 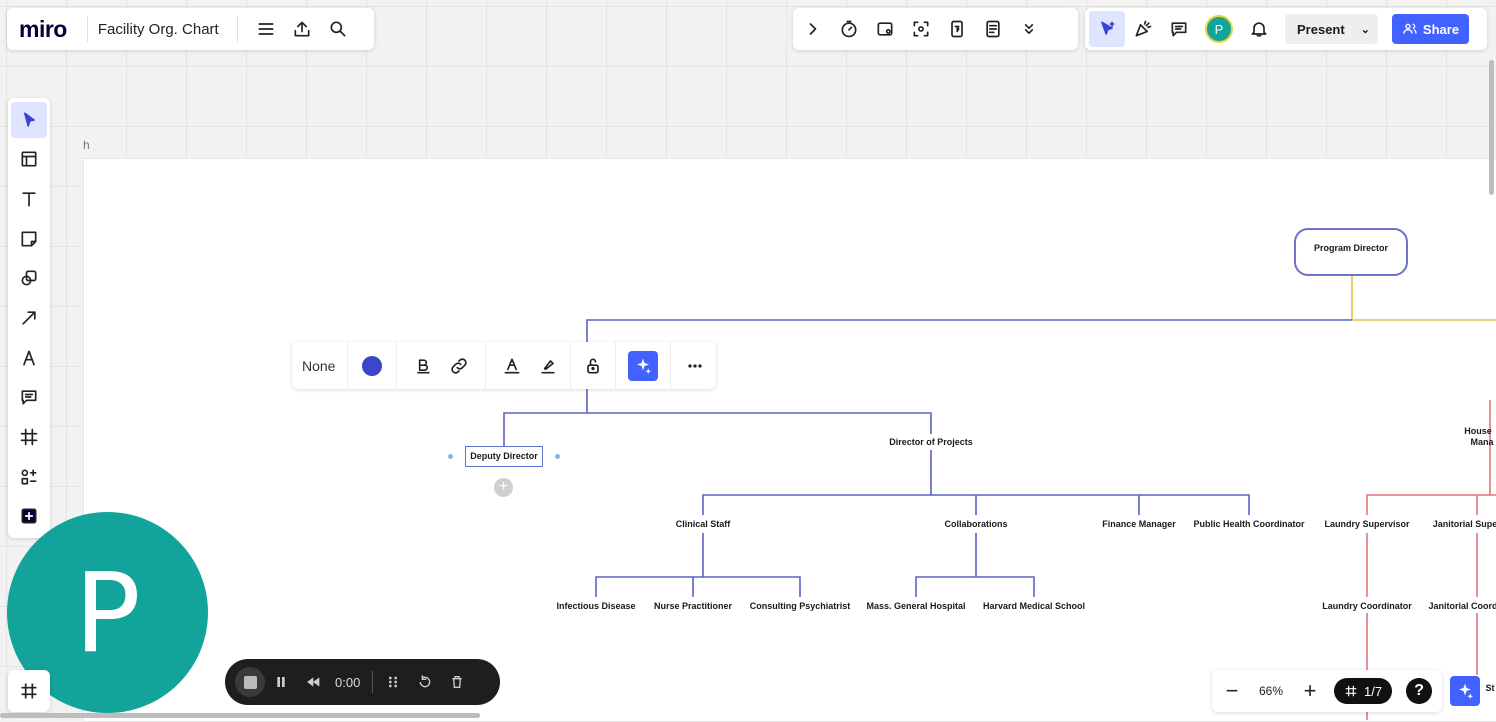 I want to click on node-housekeeping-partial-line2: Mana, so click(x=1482, y=442).